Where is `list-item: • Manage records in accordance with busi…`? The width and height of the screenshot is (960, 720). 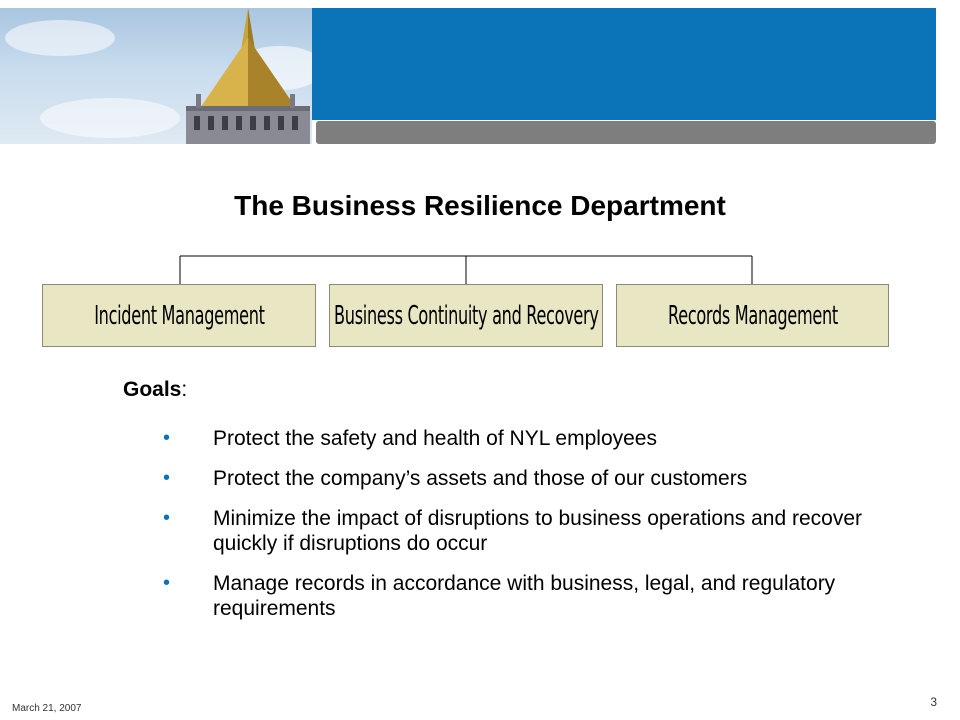 list-item: • Manage records in accordance with busi… is located at coordinates (533, 596).